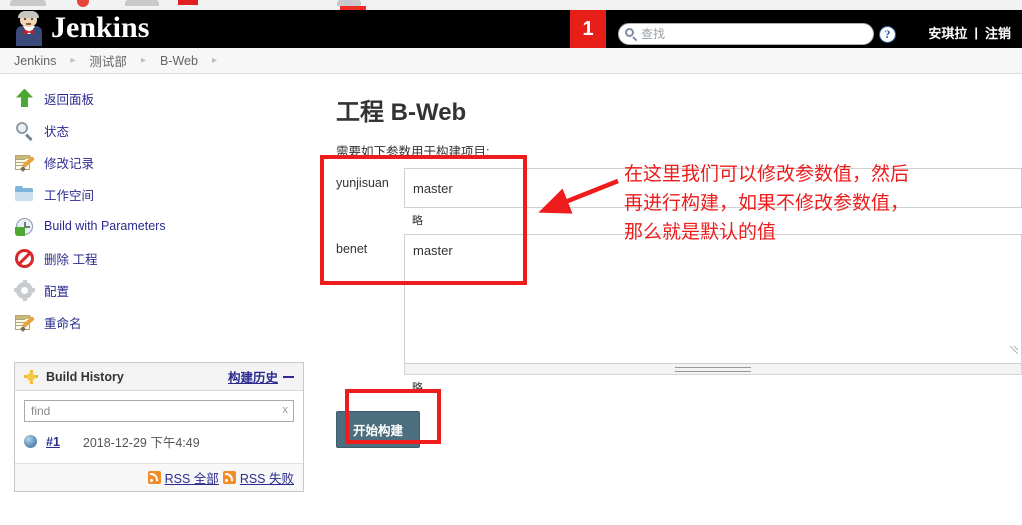  Describe the element at coordinates (85, 376) in the screenshot. I see `build-history-title: Build History` at that location.